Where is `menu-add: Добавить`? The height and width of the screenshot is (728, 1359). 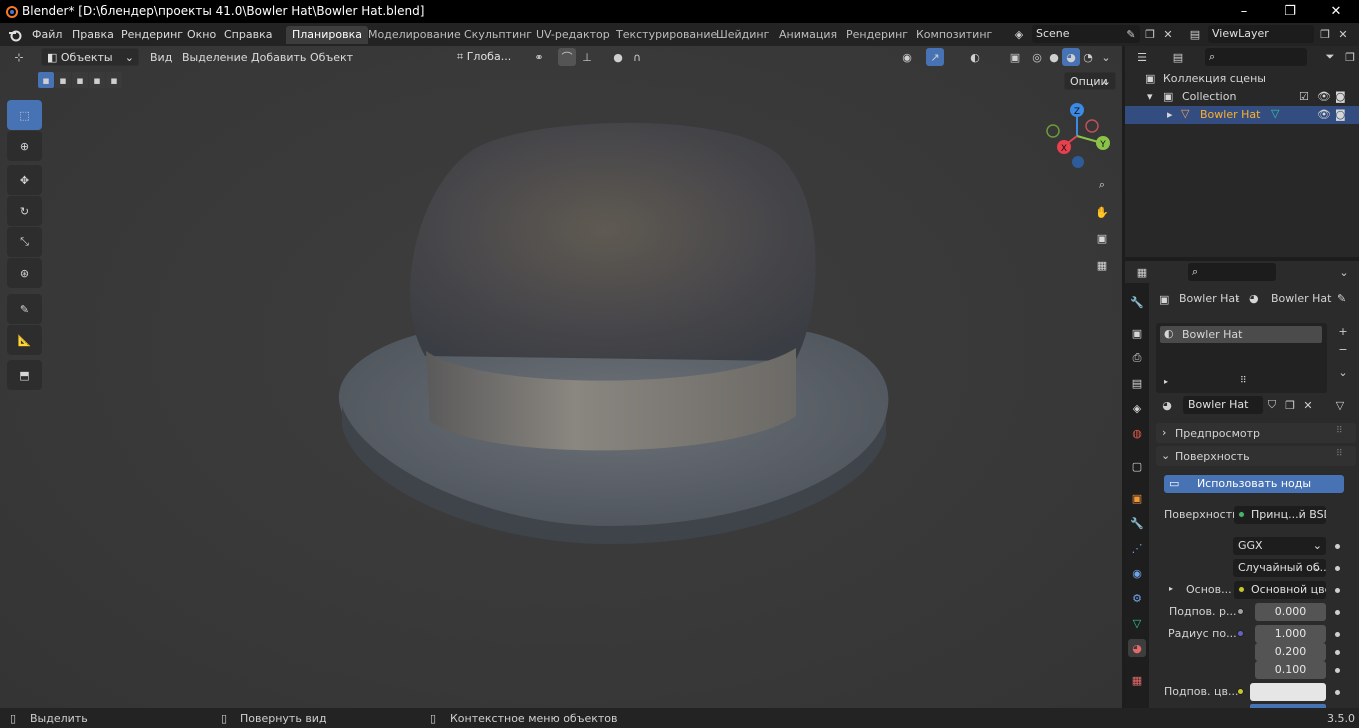 menu-add: Добавить is located at coordinates (278, 57).